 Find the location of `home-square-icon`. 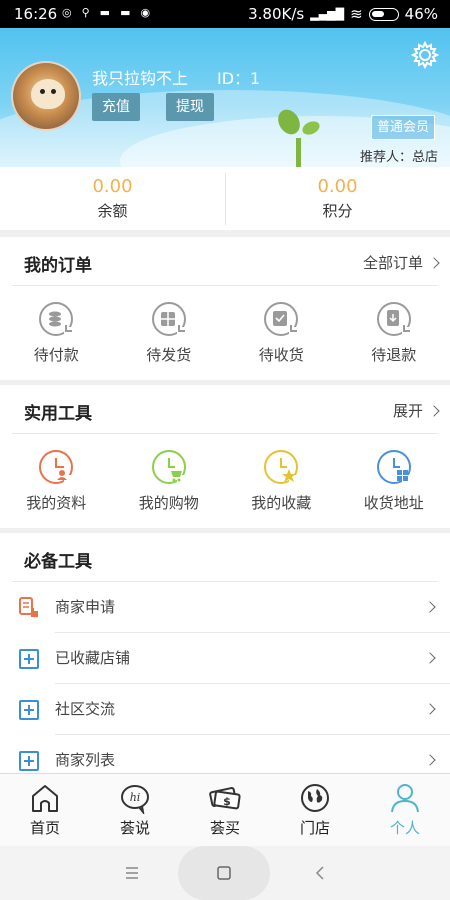

home-square-icon is located at coordinates (224, 873).